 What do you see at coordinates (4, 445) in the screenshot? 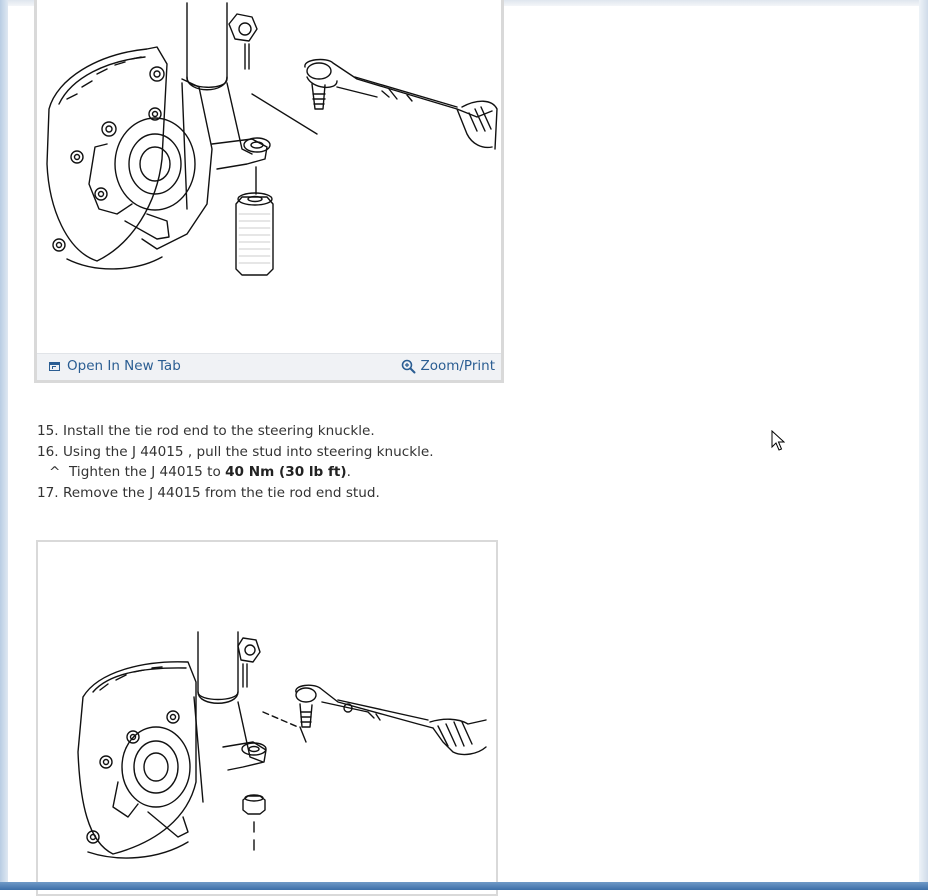
I see `window-left-edge` at bounding box center [4, 445].